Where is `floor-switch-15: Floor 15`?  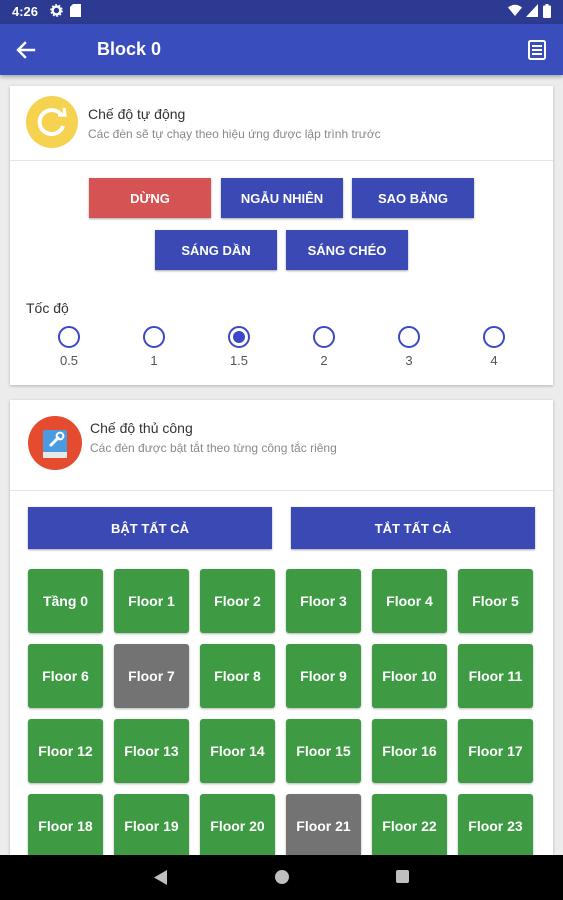 floor-switch-15: Floor 15 is located at coordinates (323, 751).